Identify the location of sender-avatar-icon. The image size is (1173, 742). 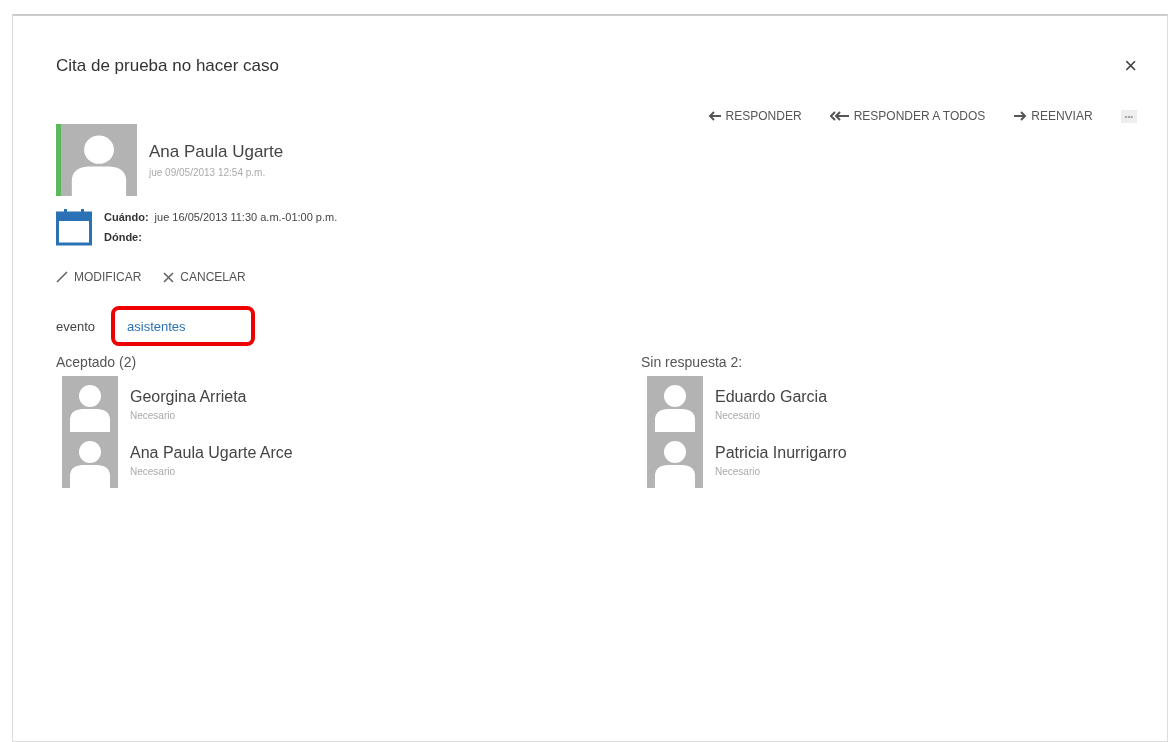
(99, 160).